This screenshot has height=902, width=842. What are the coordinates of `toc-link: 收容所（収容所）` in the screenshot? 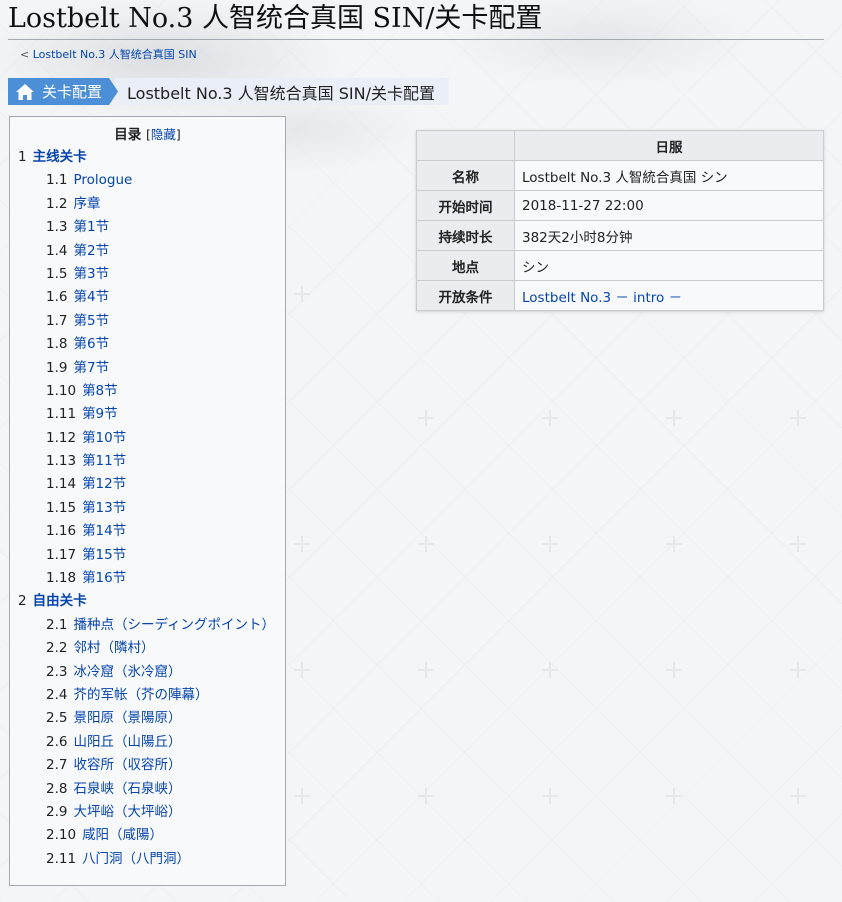 It's located at (127, 765).